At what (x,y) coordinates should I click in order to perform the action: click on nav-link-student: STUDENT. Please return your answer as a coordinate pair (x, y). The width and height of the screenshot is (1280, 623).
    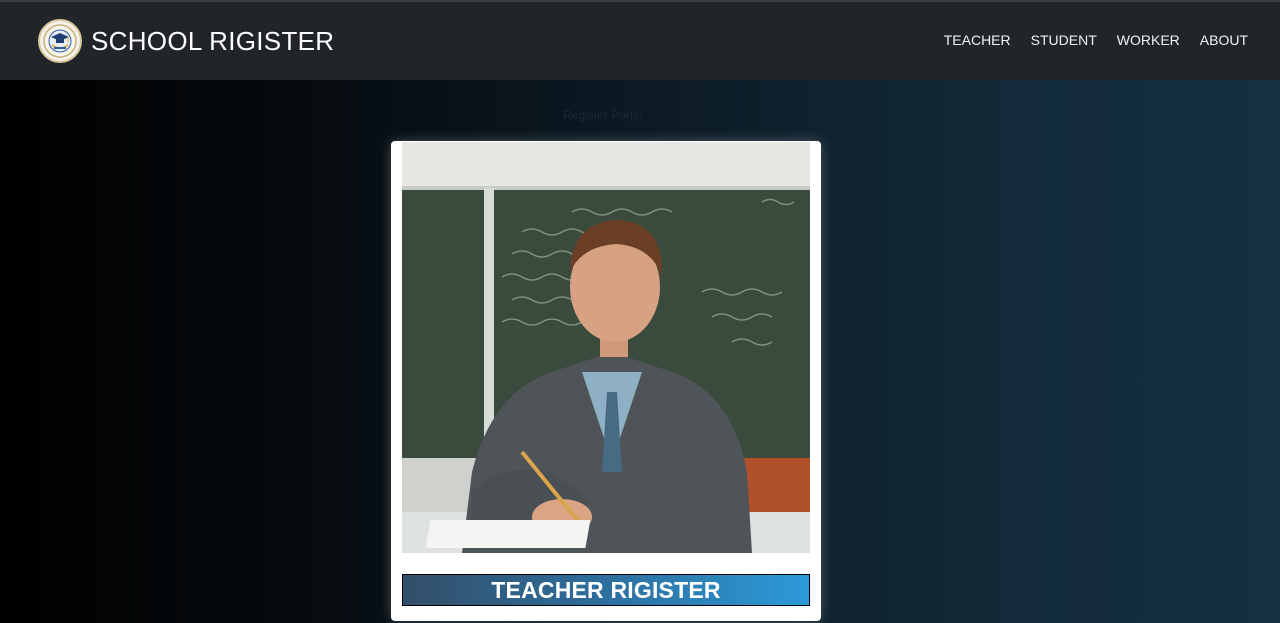
    Looking at the image, I should click on (1064, 40).